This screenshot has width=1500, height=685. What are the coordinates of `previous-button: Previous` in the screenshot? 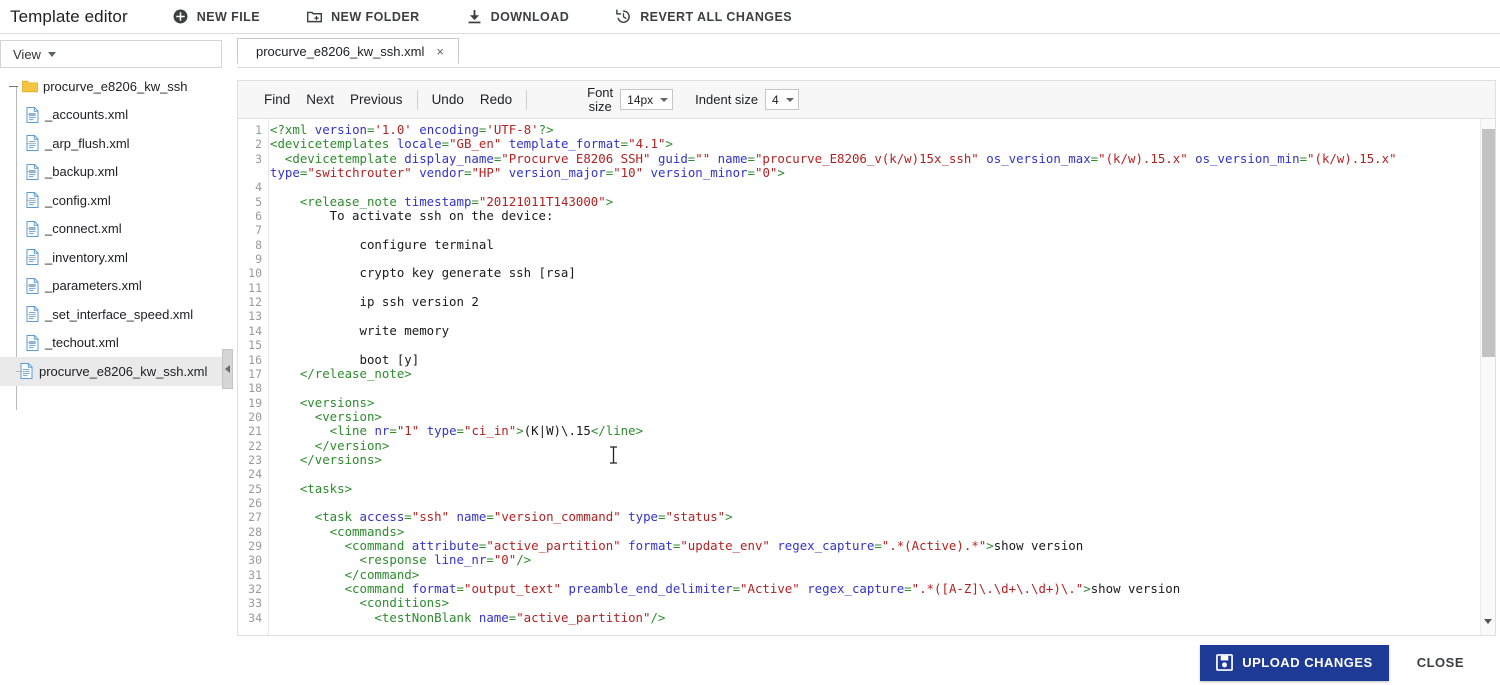 It's located at (376, 99).